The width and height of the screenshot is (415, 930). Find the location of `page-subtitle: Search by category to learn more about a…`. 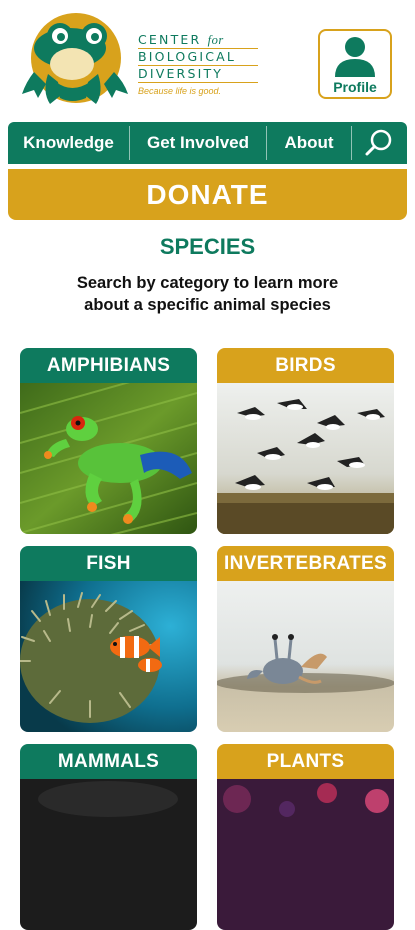

page-subtitle: Search by category to learn more about a… is located at coordinates (207, 294).